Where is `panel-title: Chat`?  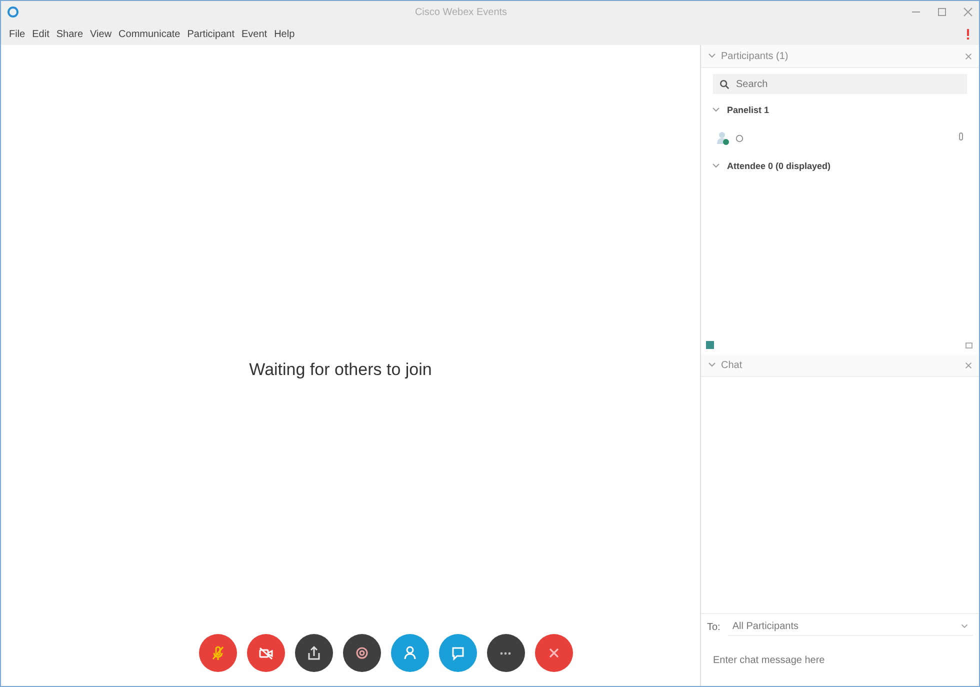
panel-title: Chat is located at coordinates (732, 365).